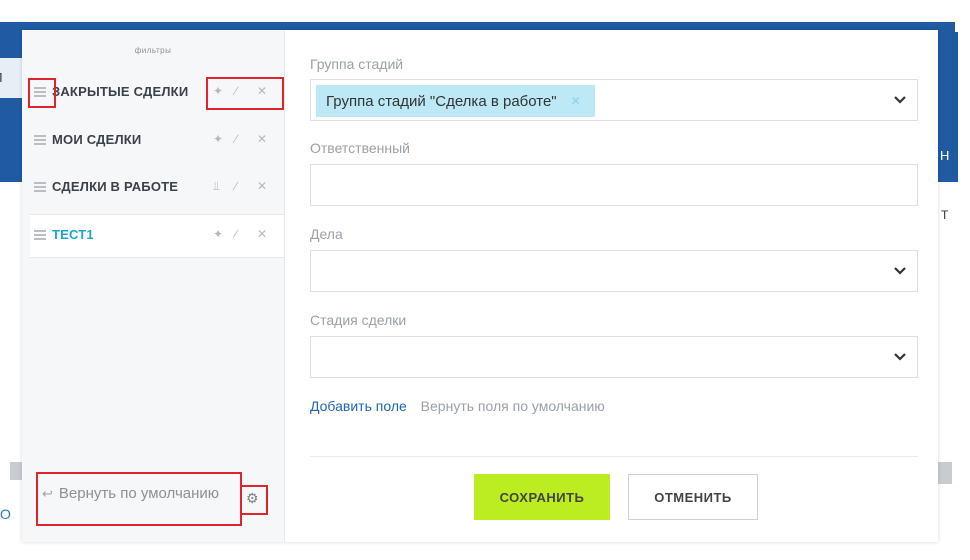 The width and height of the screenshot is (970, 560). What do you see at coordinates (157, 141) in the screenshot?
I see `filter-item-my-deals: МОИ СДЕЛКИ ✦ ∕ ✕` at bounding box center [157, 141].